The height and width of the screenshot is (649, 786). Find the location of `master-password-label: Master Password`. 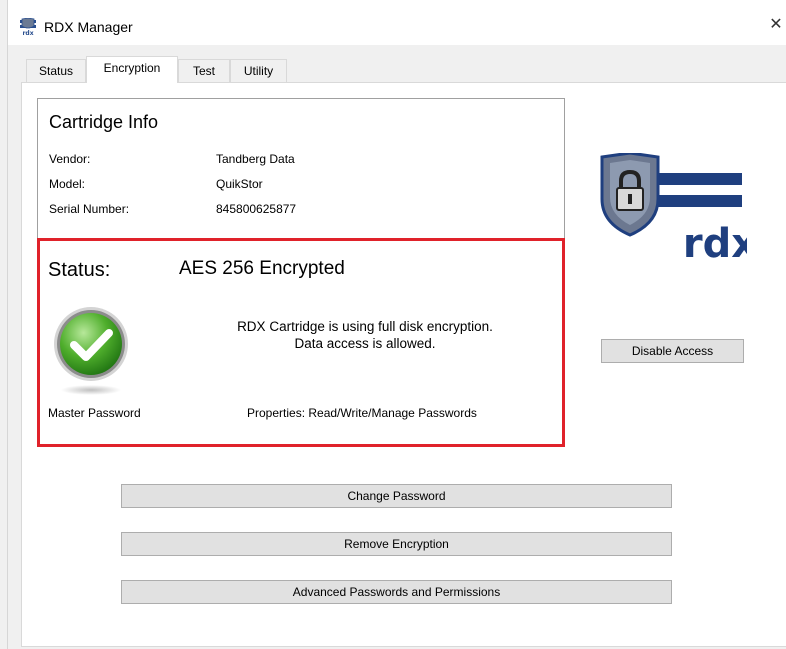

master-password-label: Master Password is located at coordinates (94, 413).